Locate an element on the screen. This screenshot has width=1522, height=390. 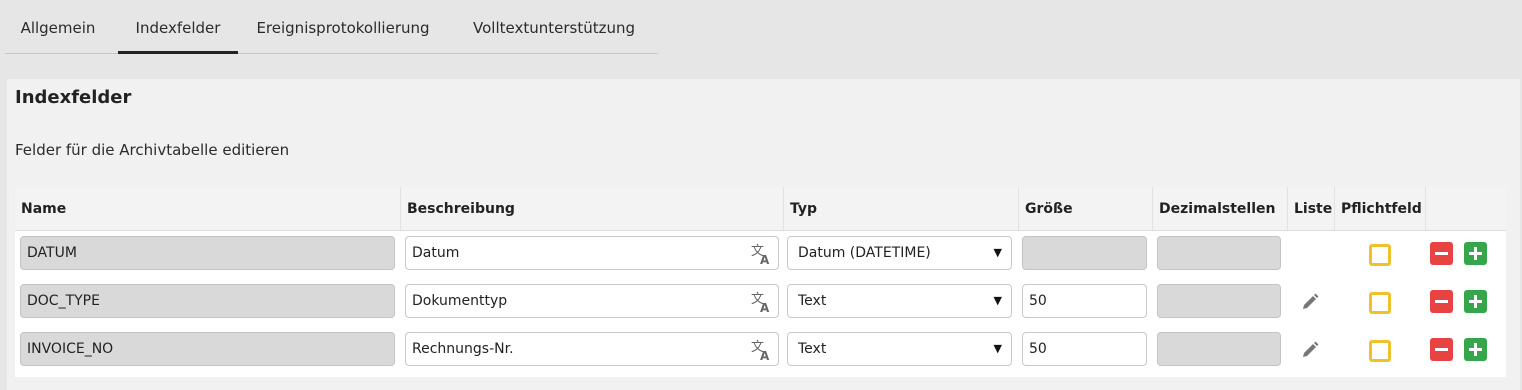
name-field: DOC_TYPE is located at coordinates (207, 301).